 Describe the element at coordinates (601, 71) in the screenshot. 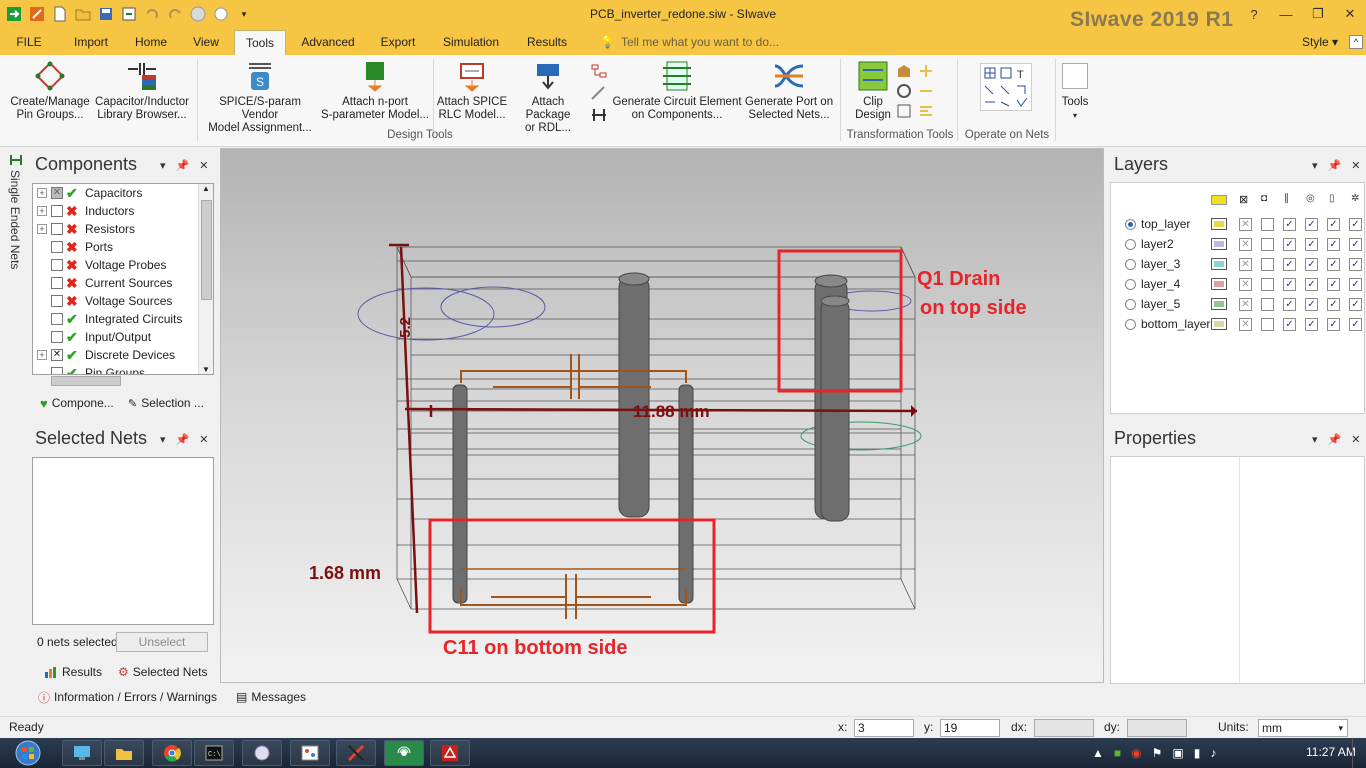

I see `net-tree-icon` at that location.